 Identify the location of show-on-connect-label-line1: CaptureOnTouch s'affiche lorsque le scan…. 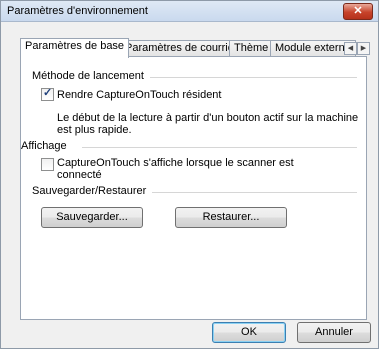
(175, 163).